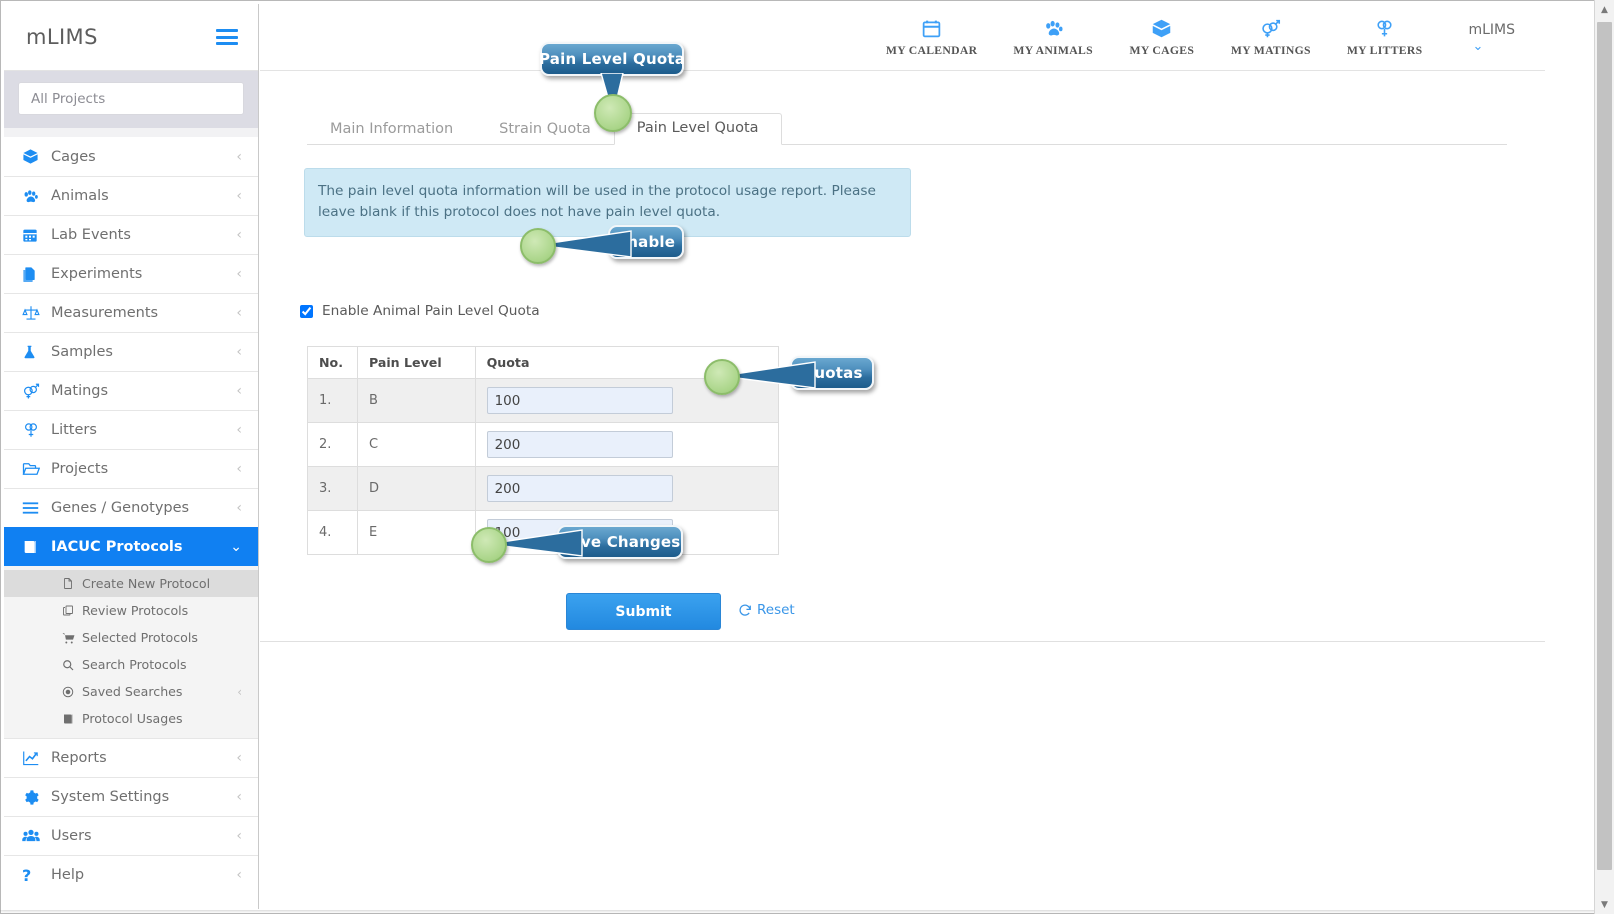  Describe the element at coordinates (117, 546) in the screenshot. I see `sidebar-item-label: IACUC Protocols` at that location.